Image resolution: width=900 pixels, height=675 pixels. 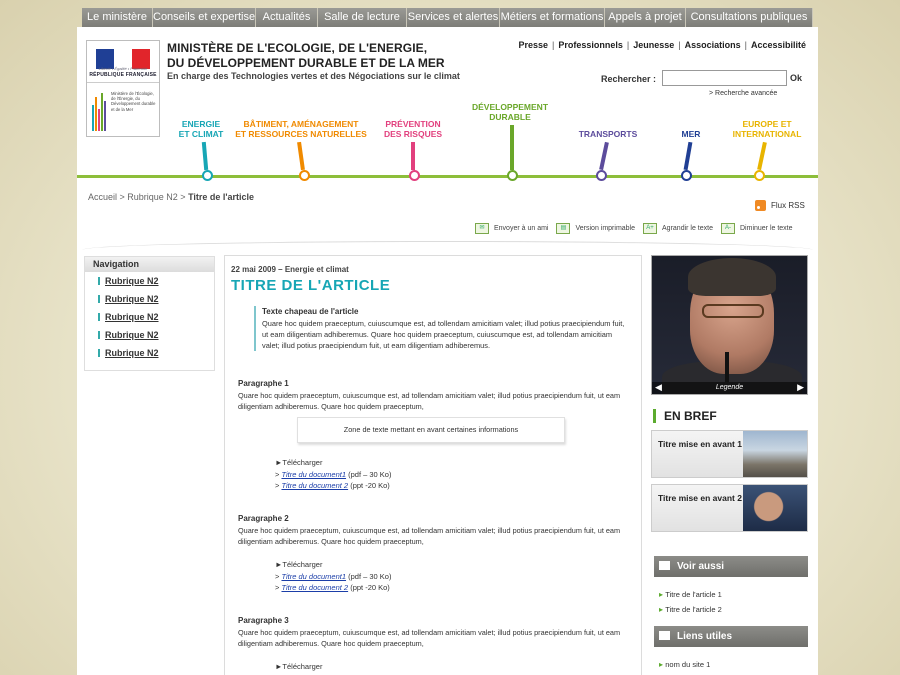 What do you see at coordinates (552, 17) in the screenshot?
I see `topnav-item-metiers: Métiers et formations` at bounding box center [552, 17].